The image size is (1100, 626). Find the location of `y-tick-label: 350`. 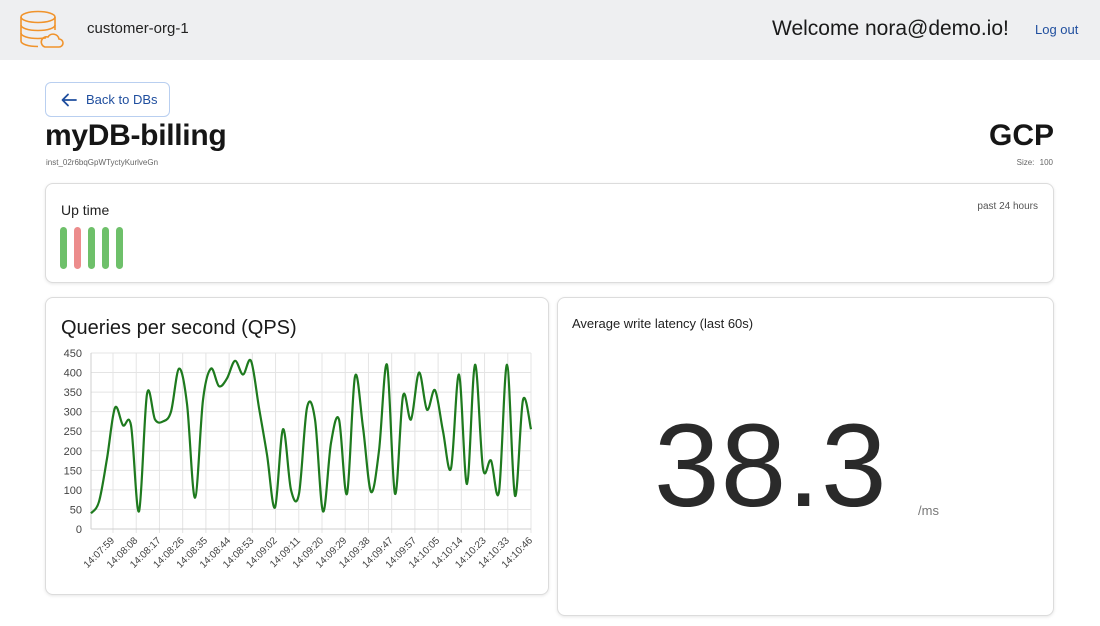

y-tick-label: 350 is located at coordinates (73, 393).